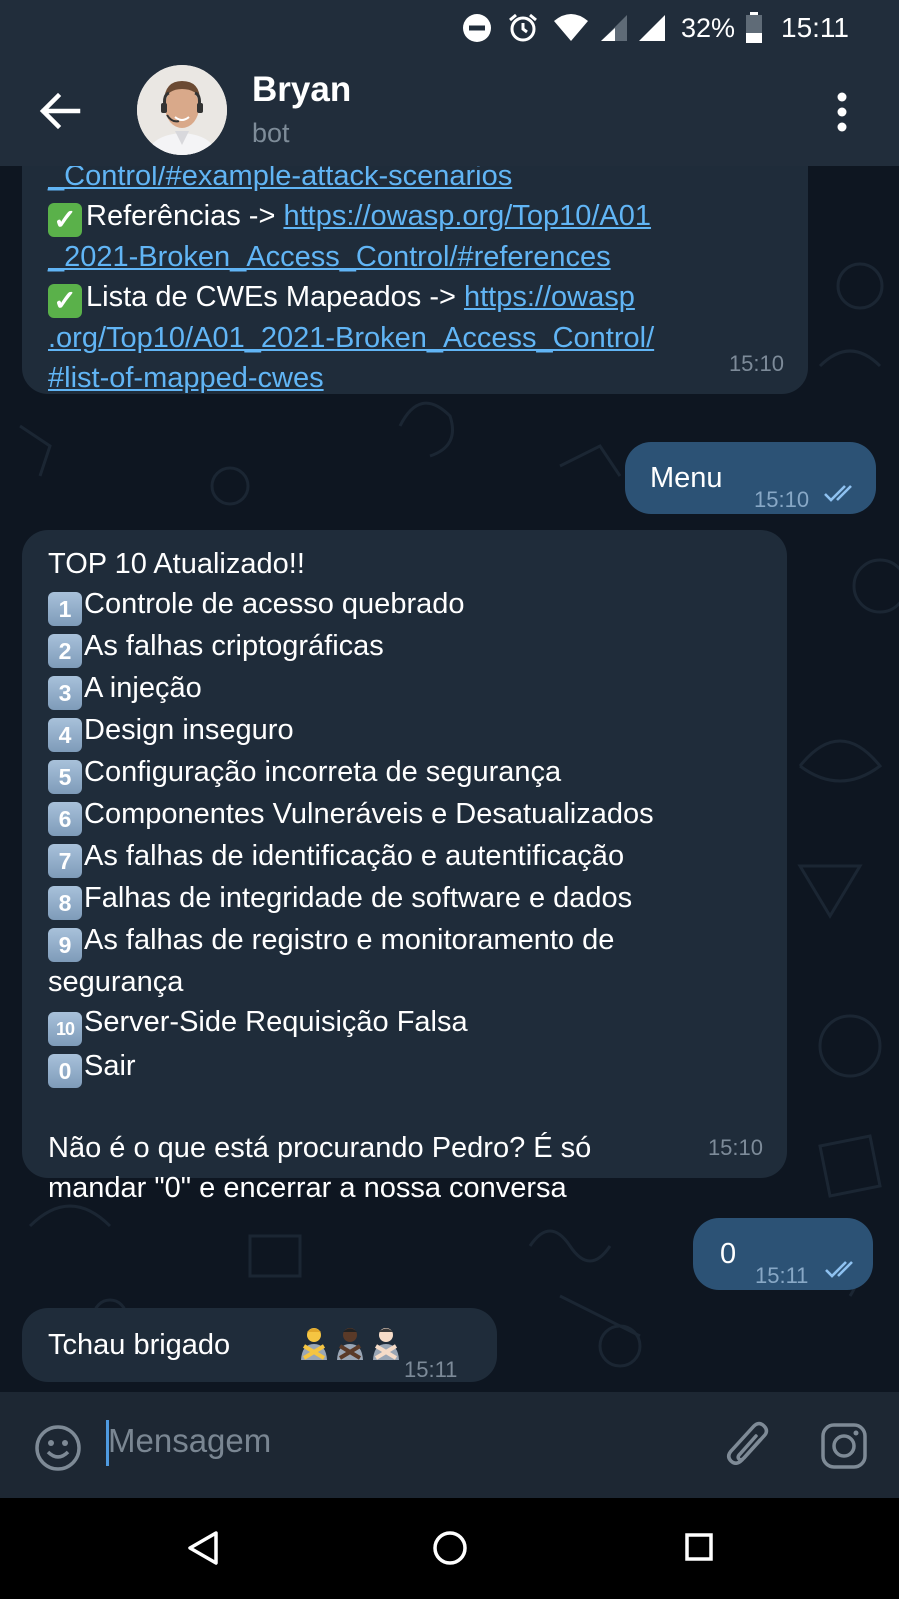 The width and height of the screenshot is (899, 1599). What do you see at coordinates (686, 478) in the screenshot?
I see `message-text: Menu` at bounding box center [686, 478].